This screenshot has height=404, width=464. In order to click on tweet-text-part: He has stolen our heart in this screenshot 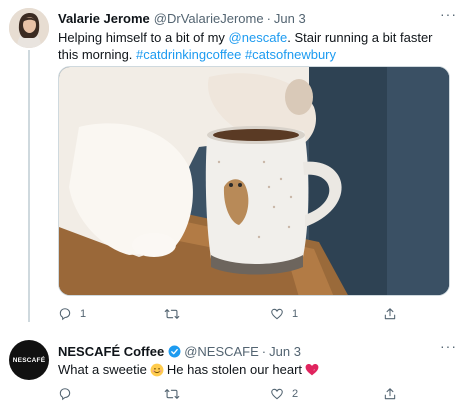, I will do `click(234, 369)`.